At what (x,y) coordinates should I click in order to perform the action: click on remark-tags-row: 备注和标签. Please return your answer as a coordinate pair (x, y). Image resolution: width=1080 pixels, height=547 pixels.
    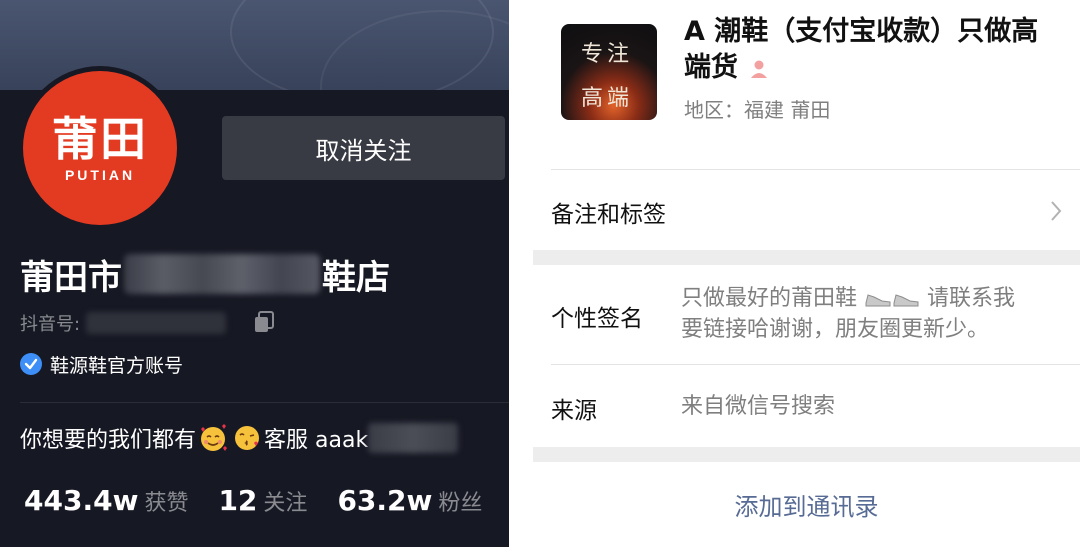
    Looking at the image, I should click on (806, 210).